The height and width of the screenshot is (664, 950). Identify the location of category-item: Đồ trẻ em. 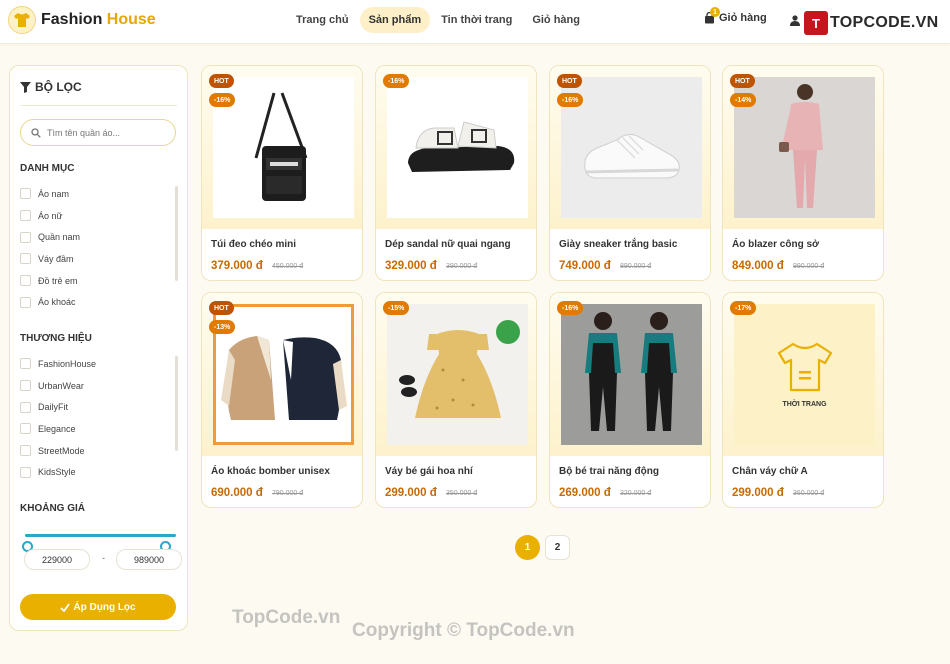
(99, 281).